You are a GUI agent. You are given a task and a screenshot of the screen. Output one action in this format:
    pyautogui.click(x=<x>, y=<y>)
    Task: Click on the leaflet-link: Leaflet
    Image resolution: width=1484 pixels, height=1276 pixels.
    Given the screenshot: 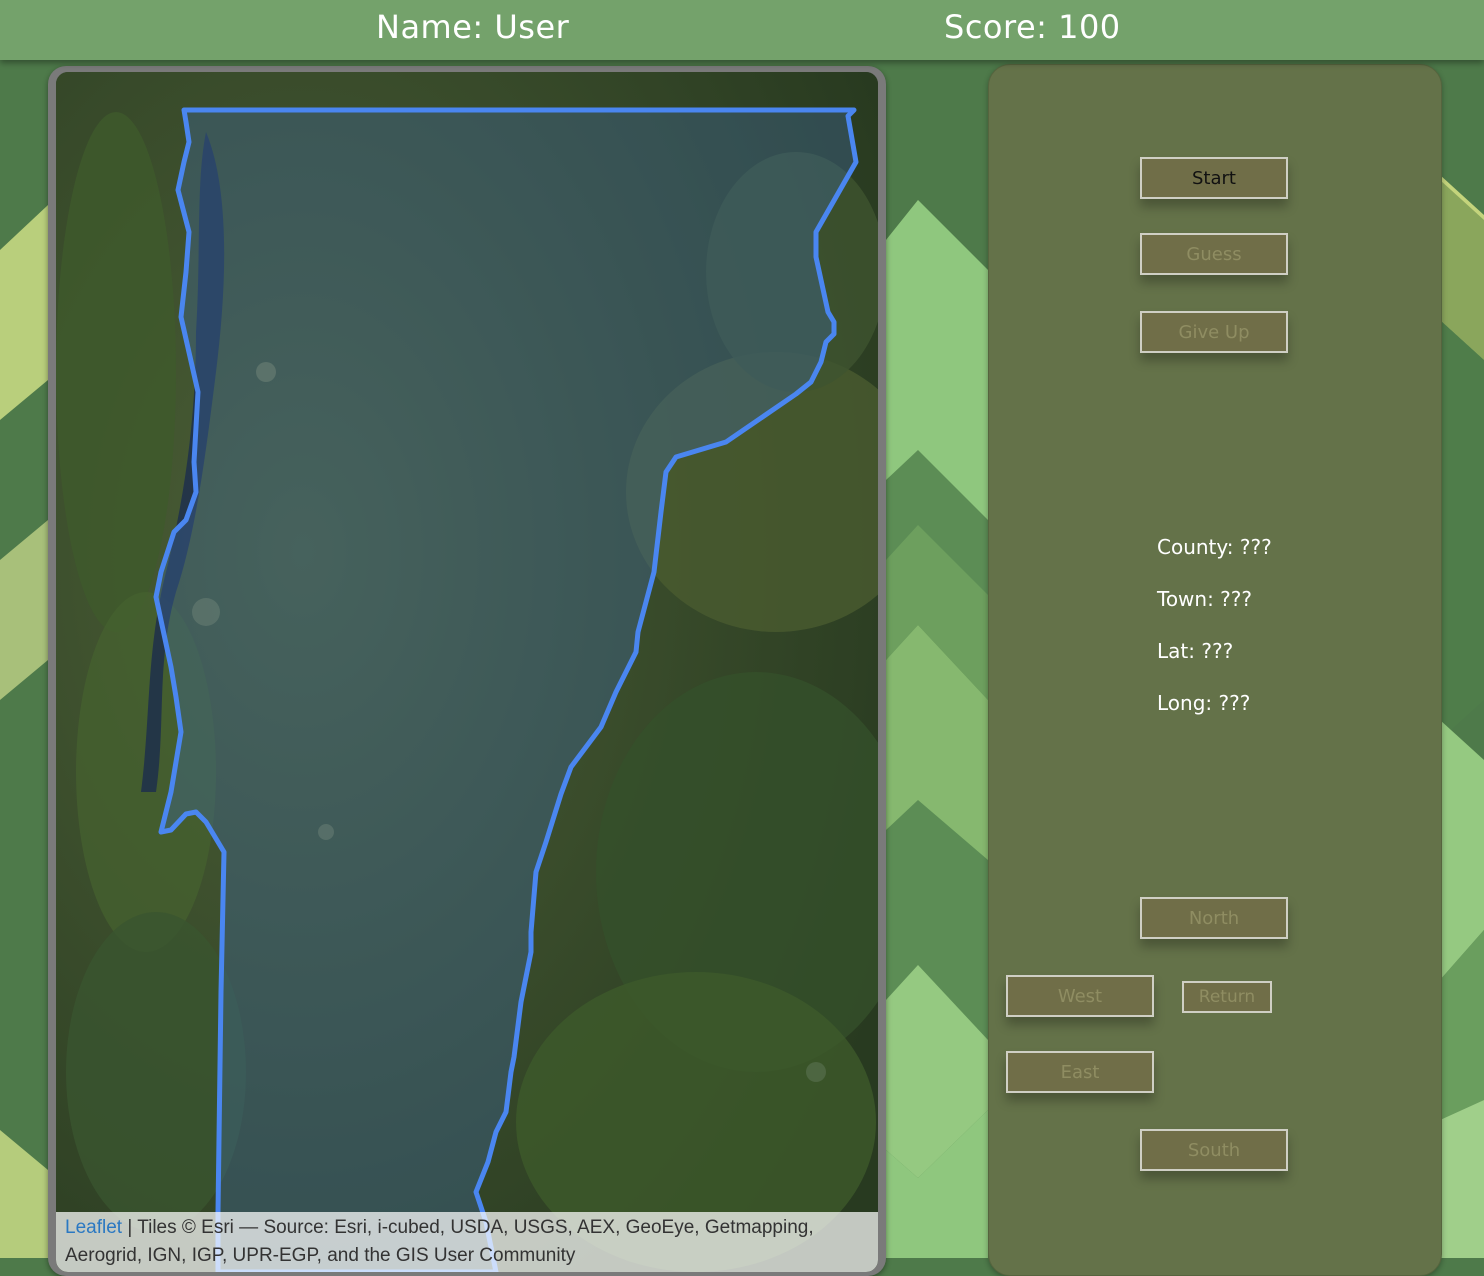 What is the action you would take?
    pyautogui.click(x=93, y=1227)
    